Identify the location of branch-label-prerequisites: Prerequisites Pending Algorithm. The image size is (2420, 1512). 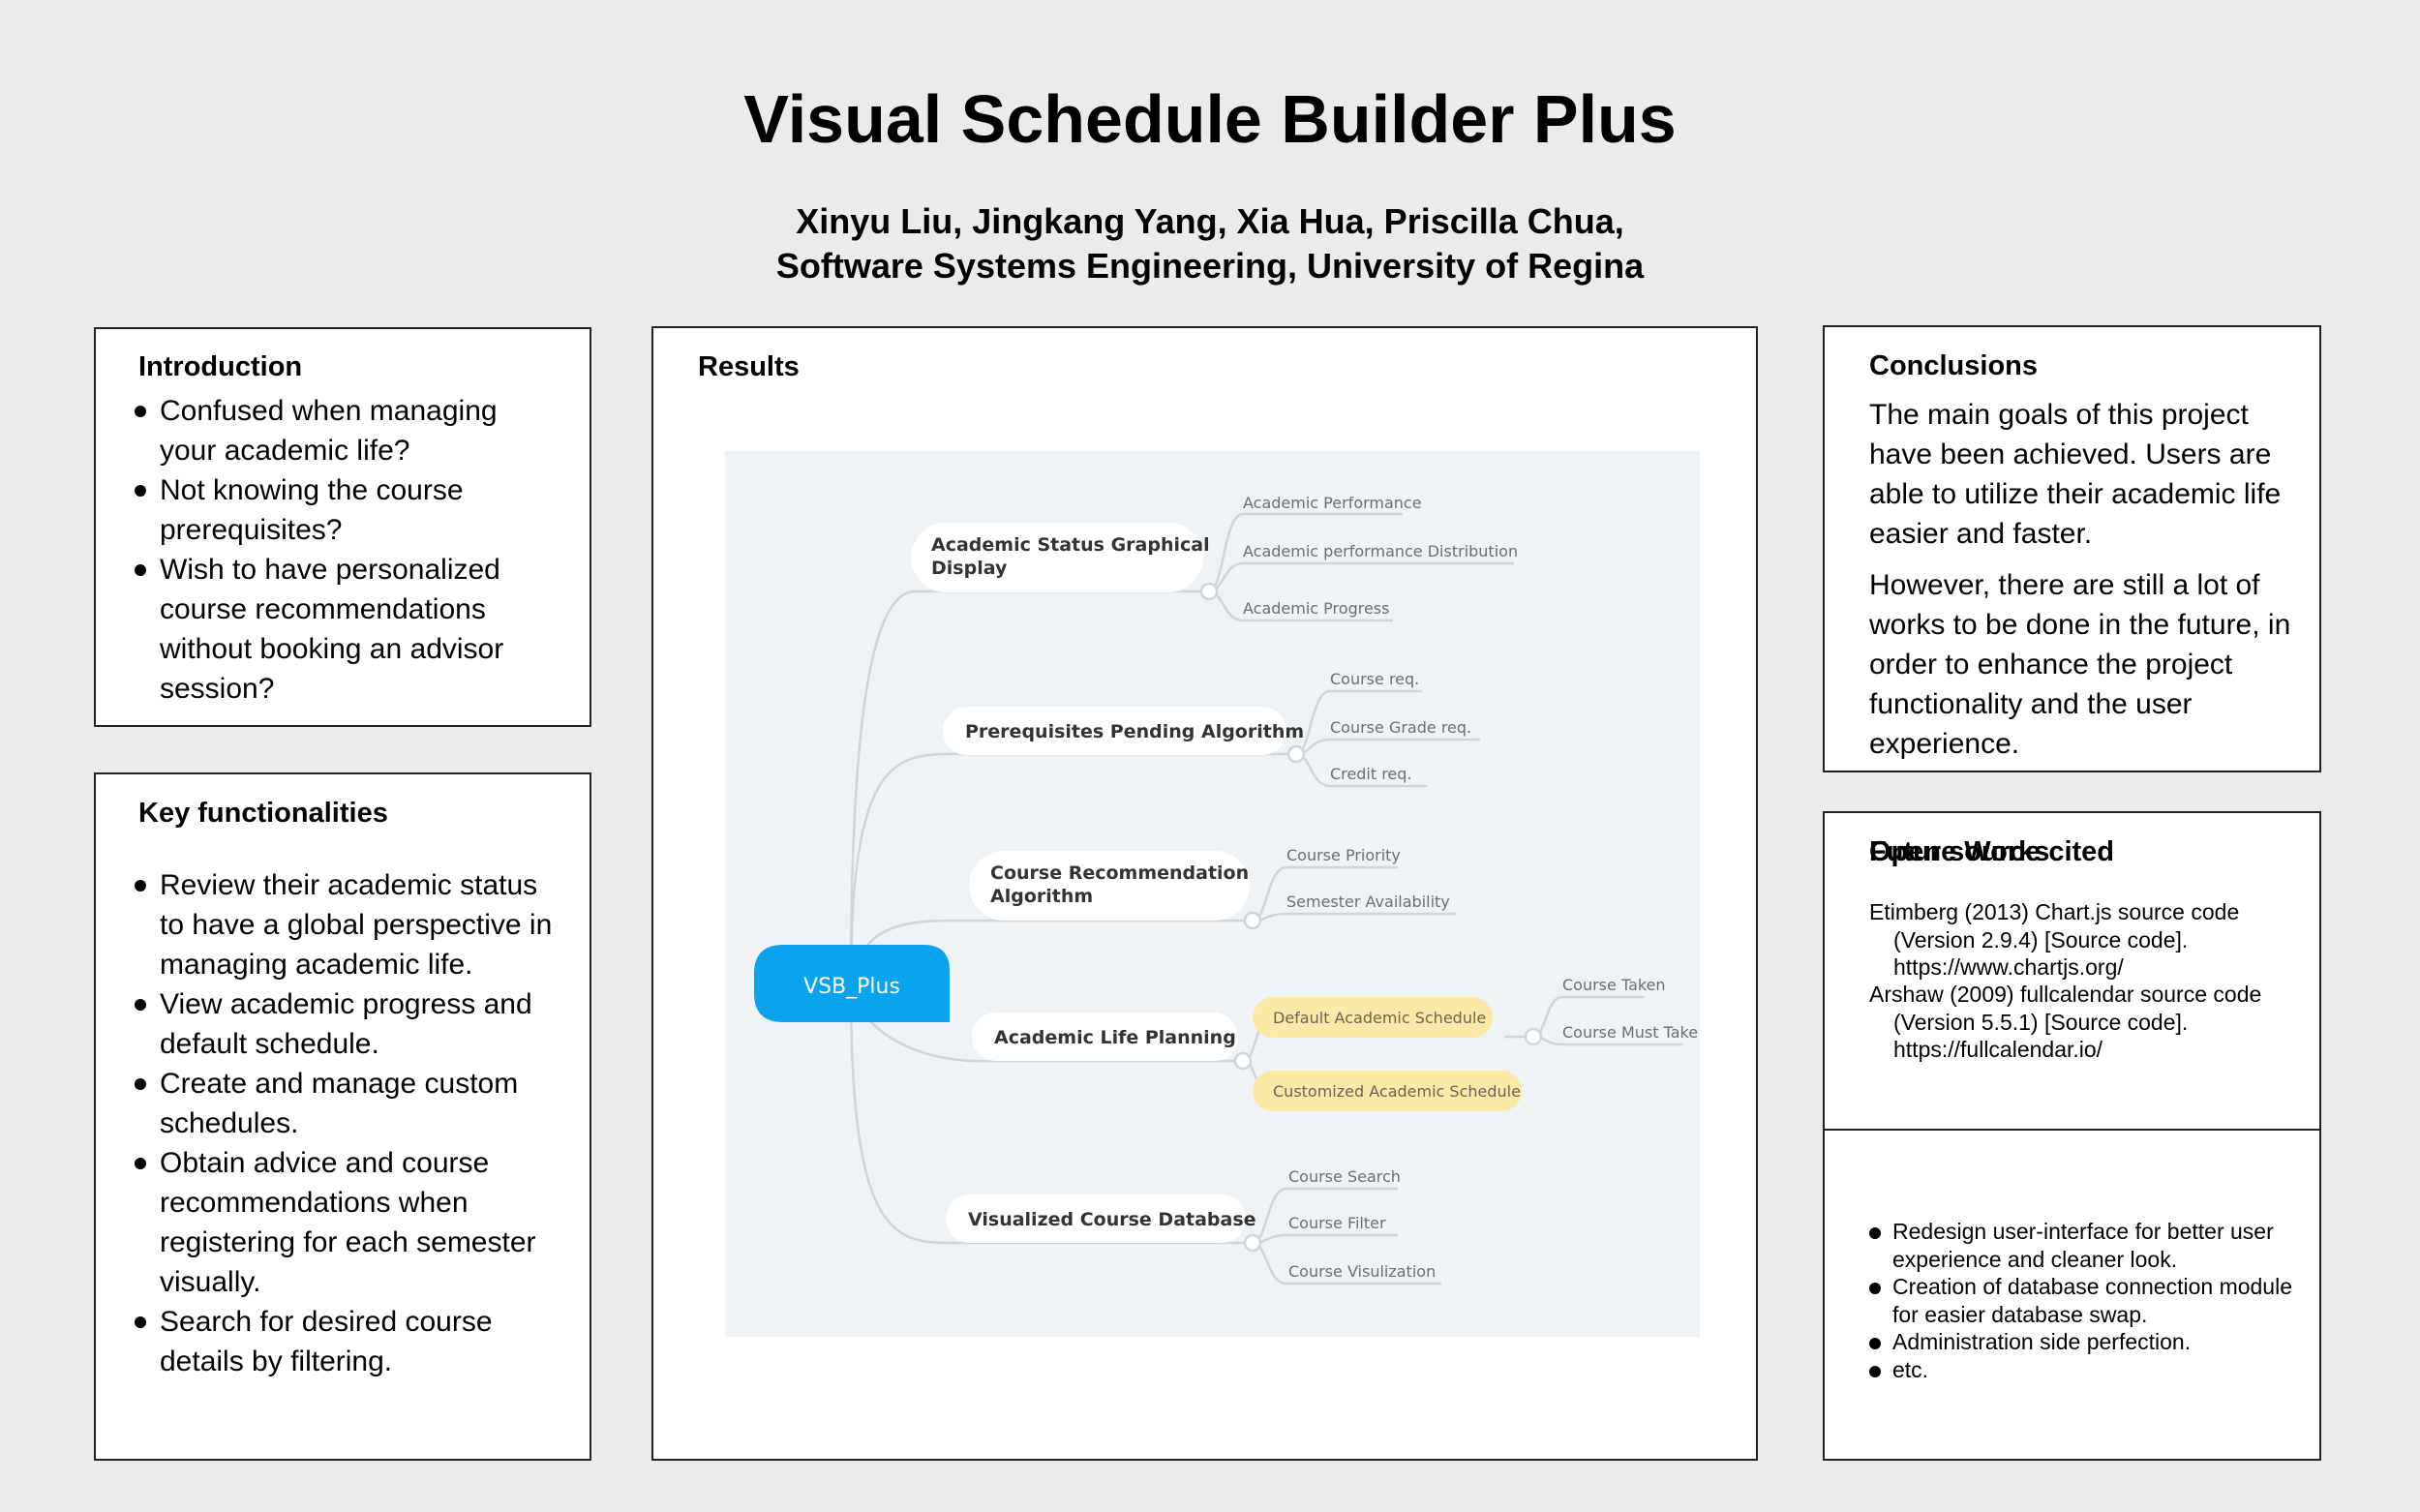
(1134, 731).